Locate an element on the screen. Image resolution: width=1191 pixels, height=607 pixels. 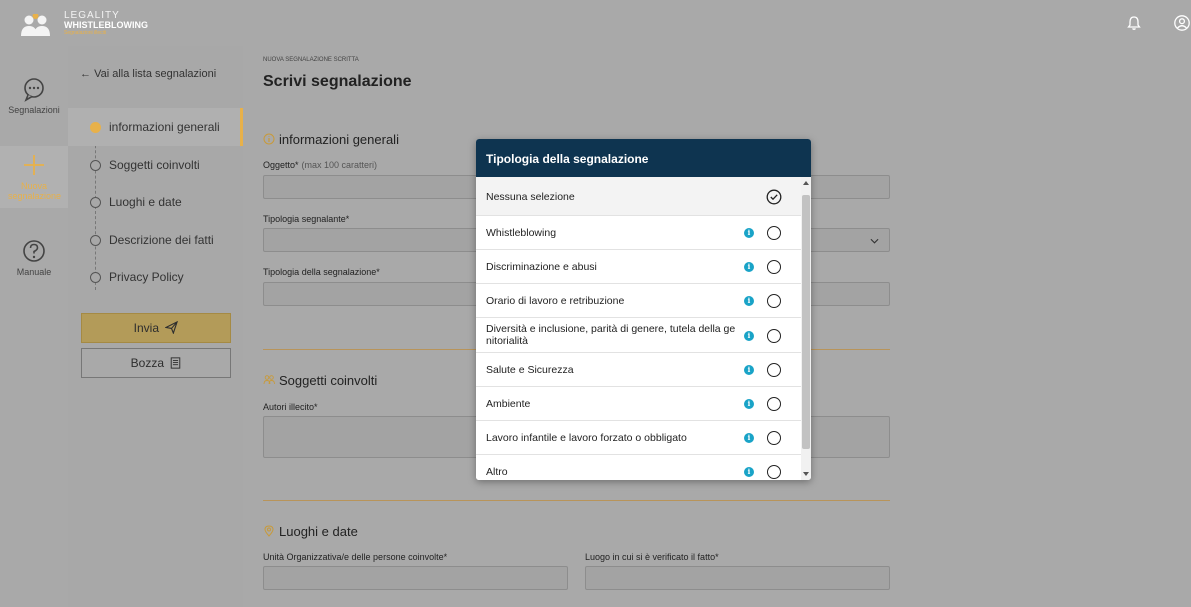
rail-label: Nuova segnalazione is located at coordinates (35, 191).